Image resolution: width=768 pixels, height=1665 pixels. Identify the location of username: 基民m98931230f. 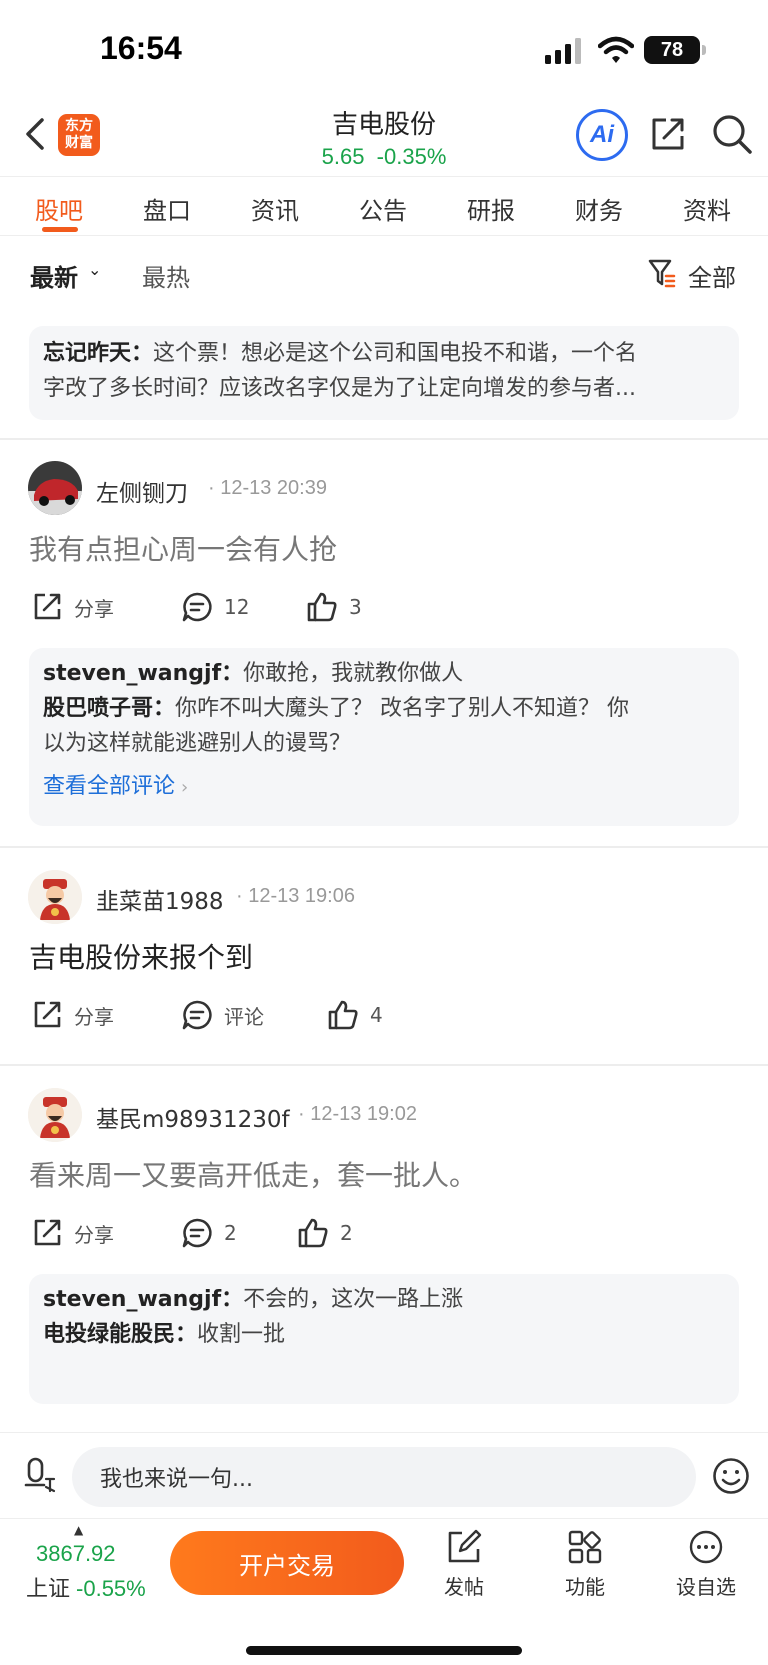
(193, 1117).